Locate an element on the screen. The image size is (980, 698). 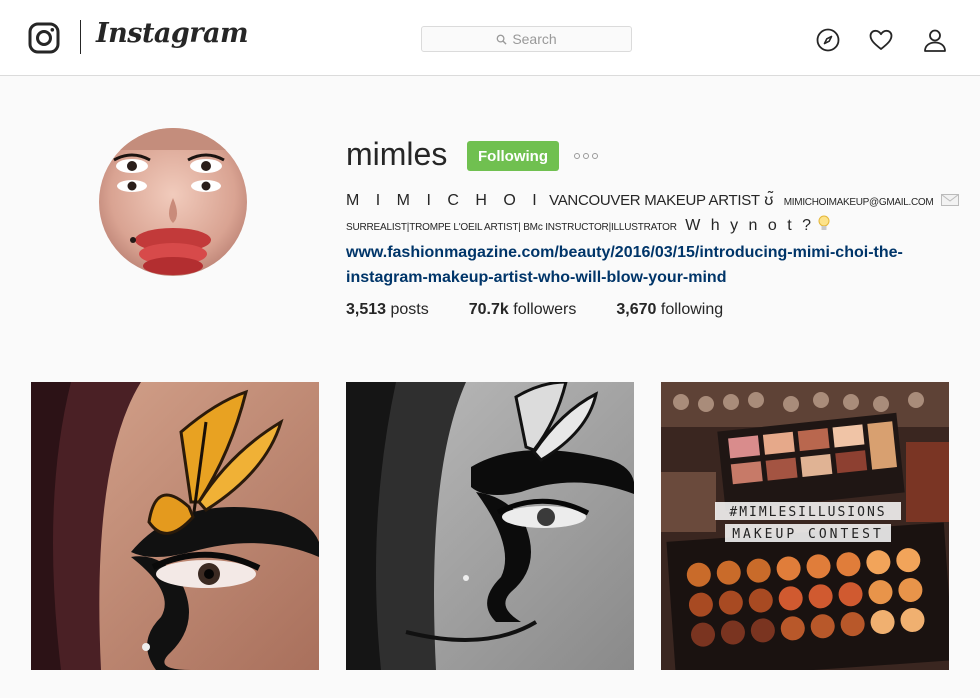
instagram-camera-icon is located at coordinates (44, 38).